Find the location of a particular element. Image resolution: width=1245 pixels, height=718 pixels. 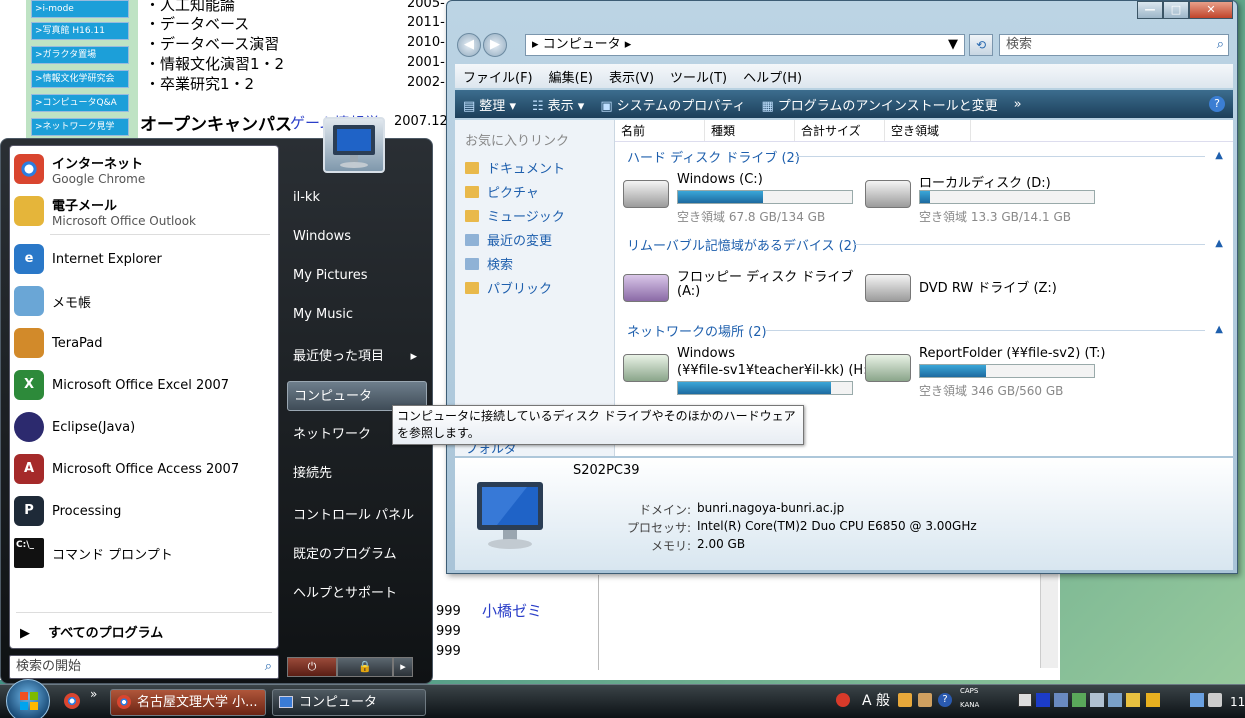

ime-help-icon: ? is located at coordinates (945, 700).